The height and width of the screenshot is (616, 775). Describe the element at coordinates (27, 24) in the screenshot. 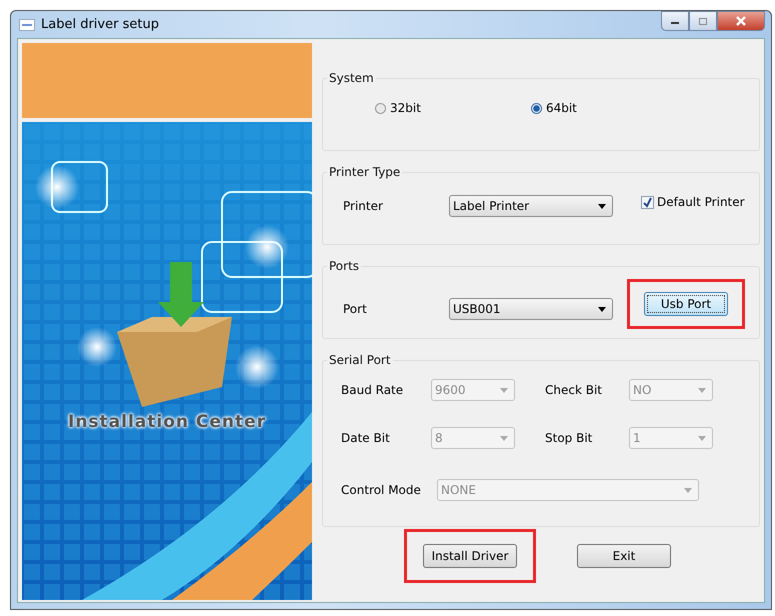

I see `printer-app-icon` at that location.